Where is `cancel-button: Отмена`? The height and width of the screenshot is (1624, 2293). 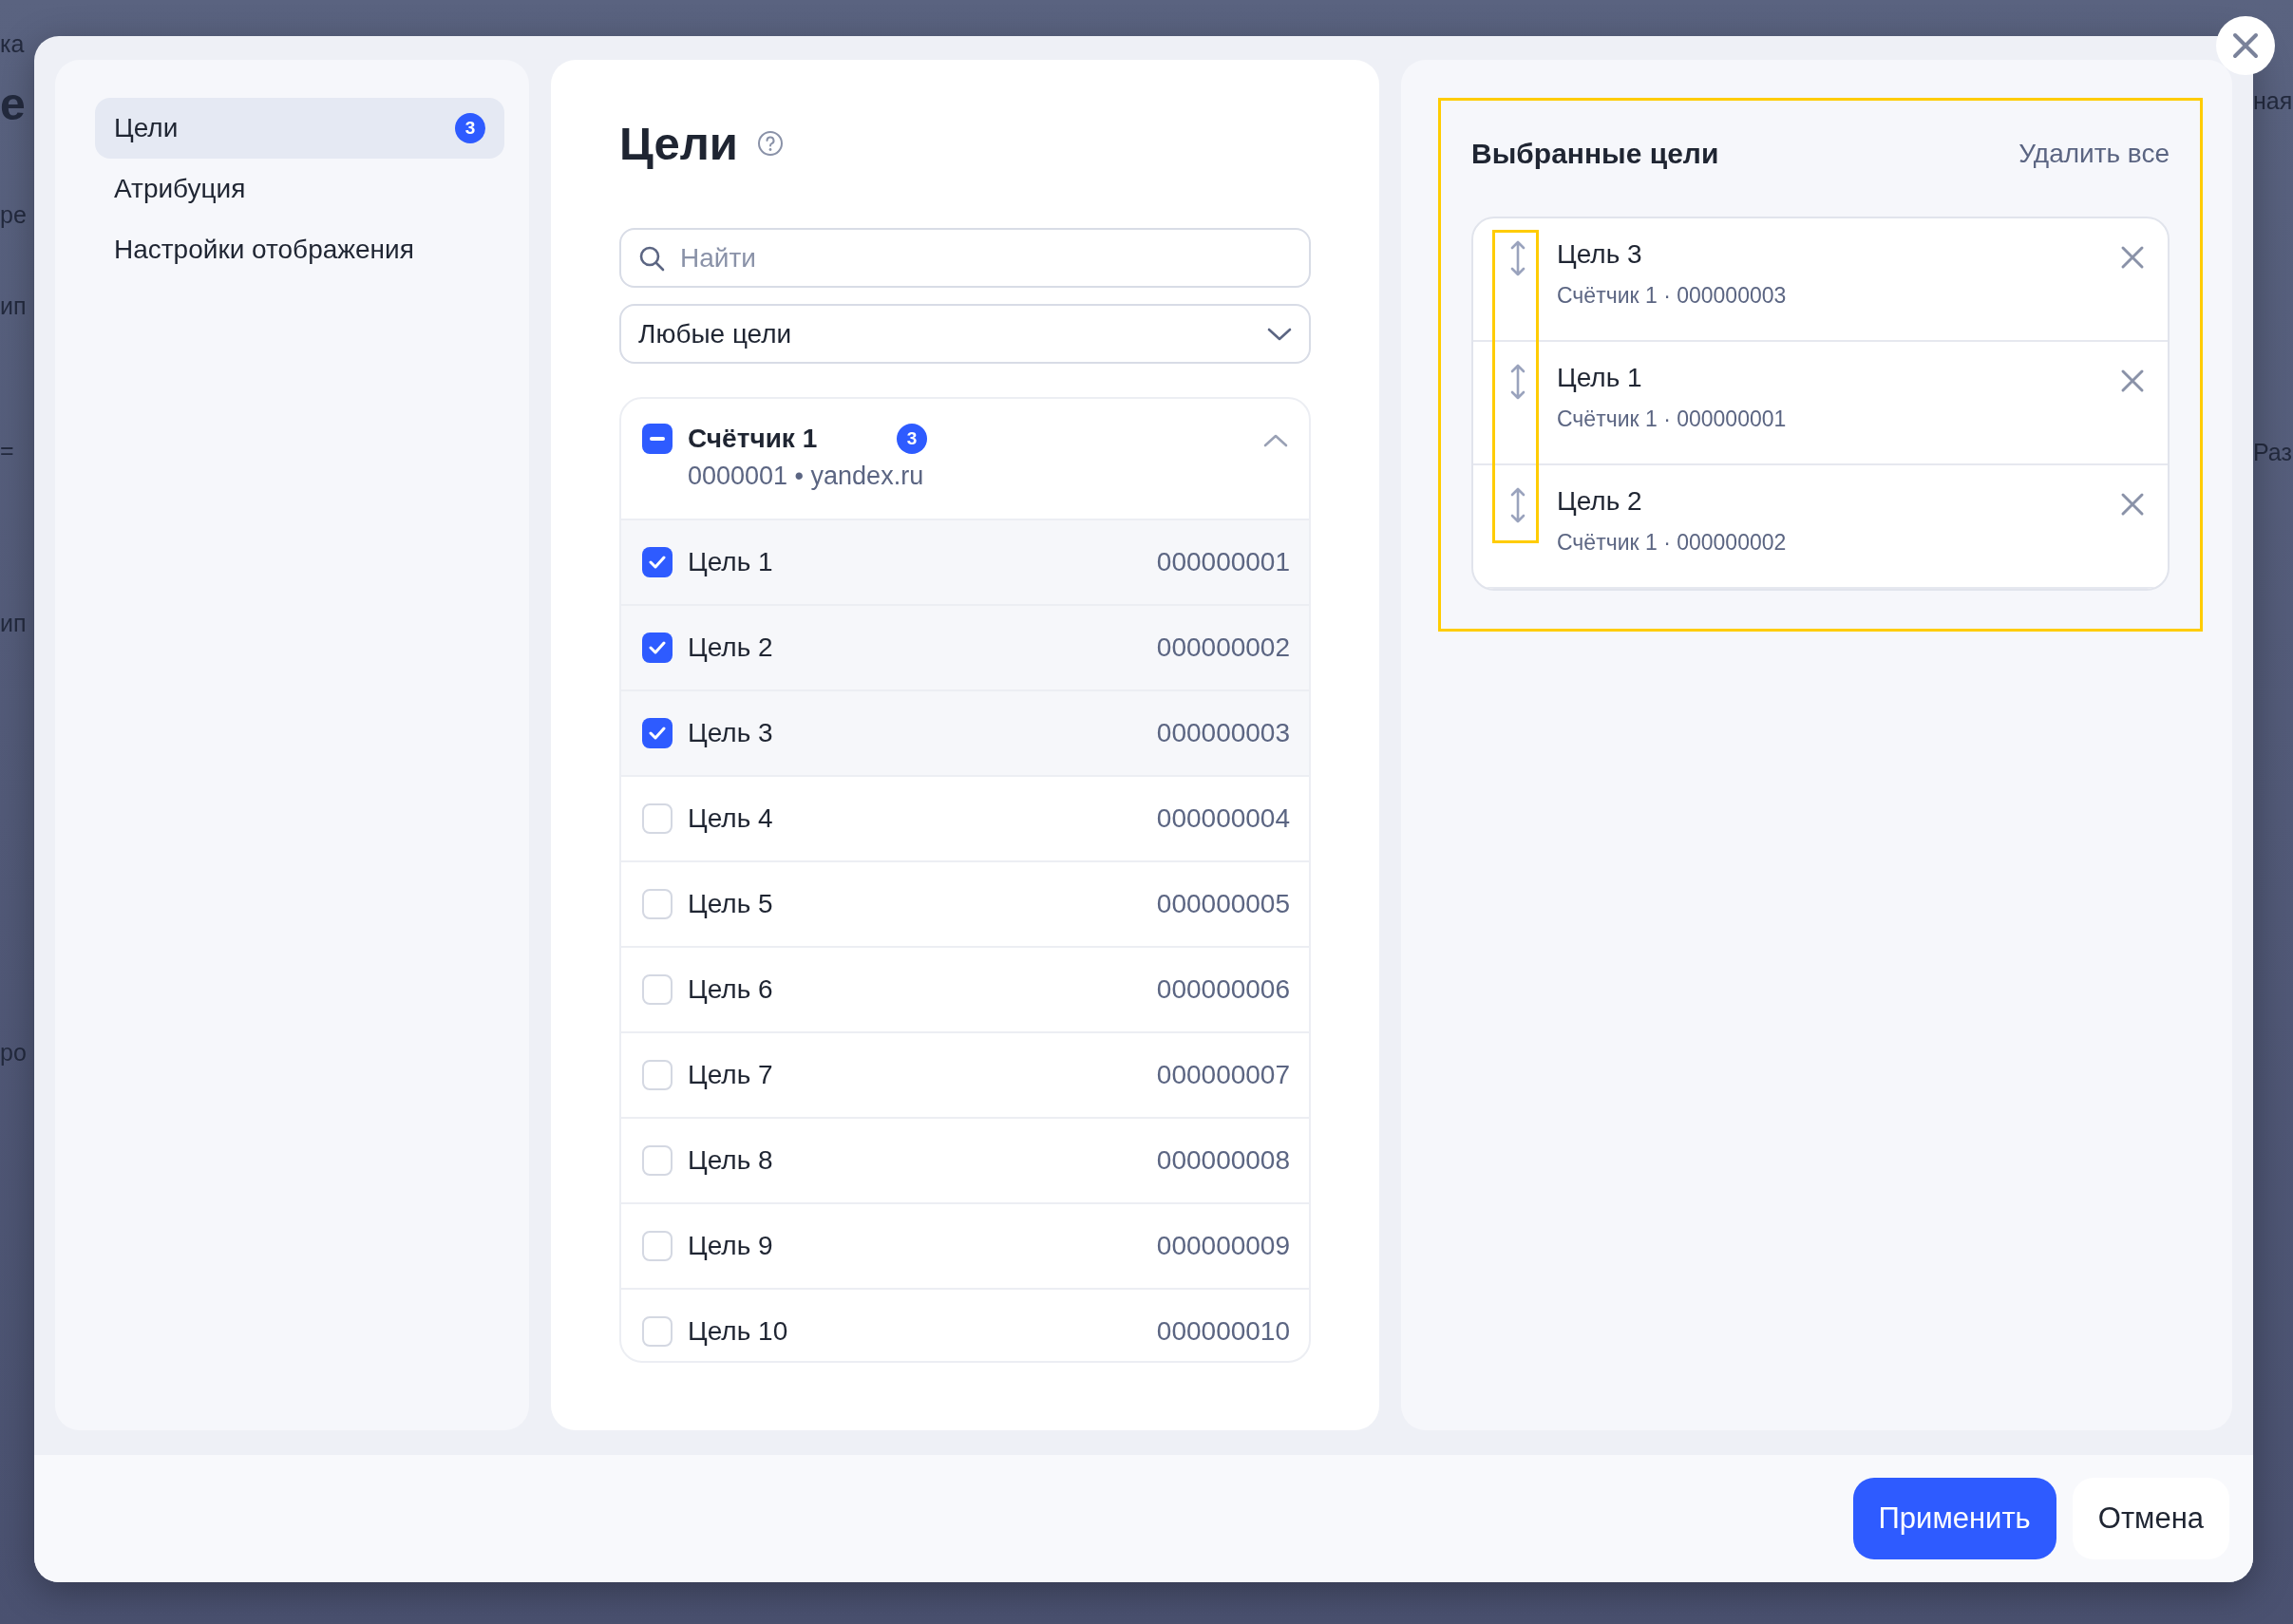 cancel-button: Отмена is located at coordinates (2150, 1518).